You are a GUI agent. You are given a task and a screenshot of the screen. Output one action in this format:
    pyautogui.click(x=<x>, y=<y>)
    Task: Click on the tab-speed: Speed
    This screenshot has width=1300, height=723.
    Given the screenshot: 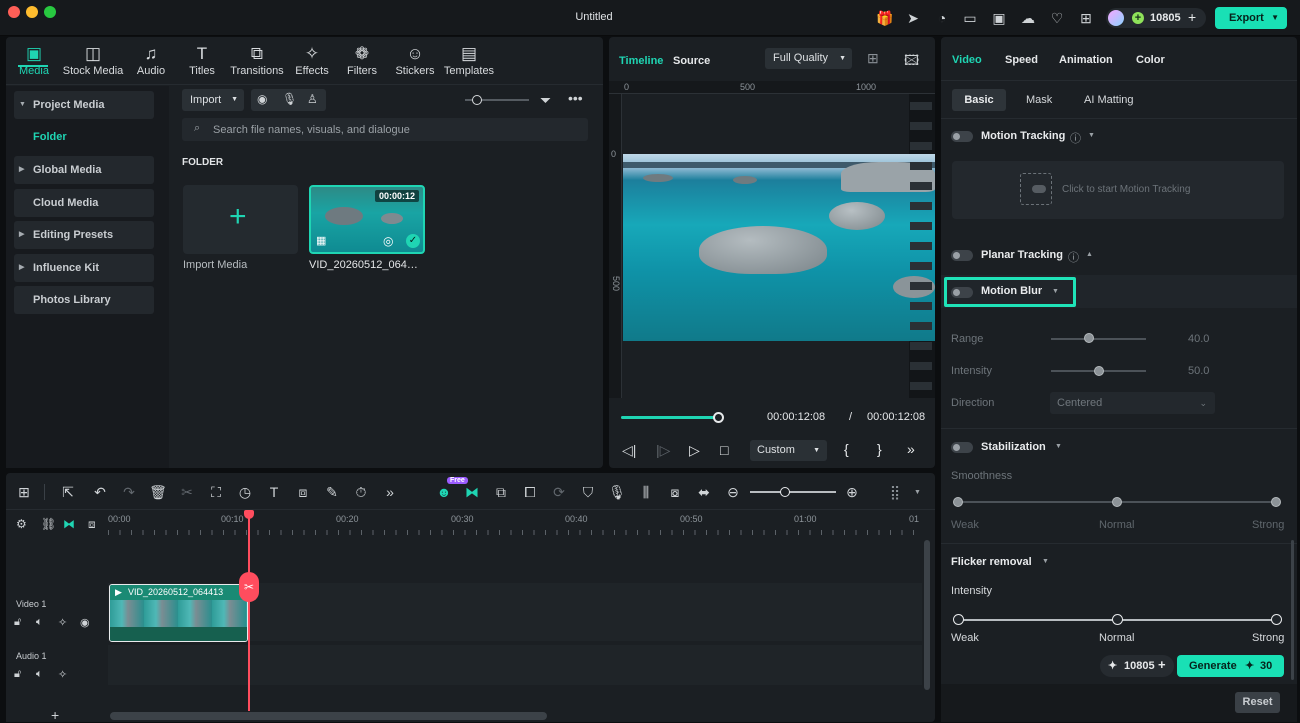 What is the action you would take?
    pyautogui.click(x=1021, y=60)
    